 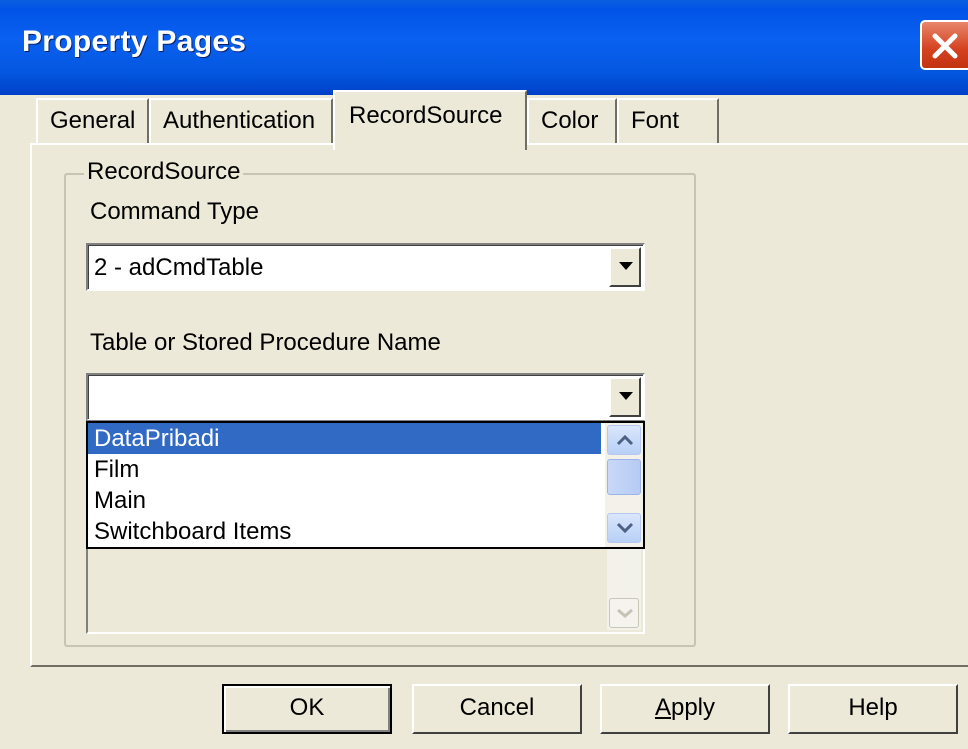 I want to click on tab-authentication: Authentication, so click(x=241, y=121).